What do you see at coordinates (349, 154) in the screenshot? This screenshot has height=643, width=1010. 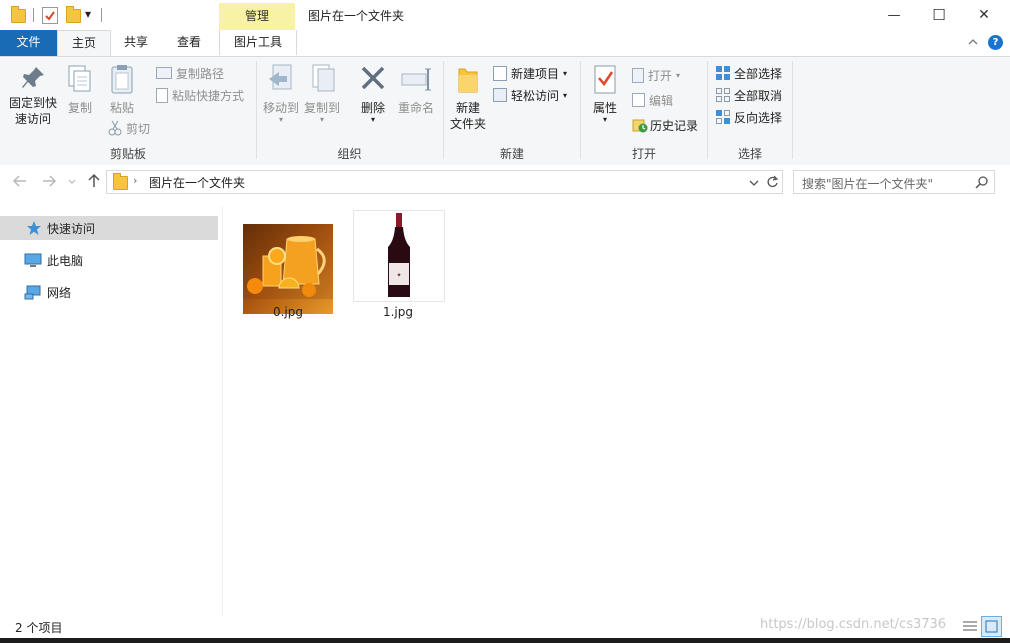 I see `organize-group-label: 组织` at bounding box center [349, 154].